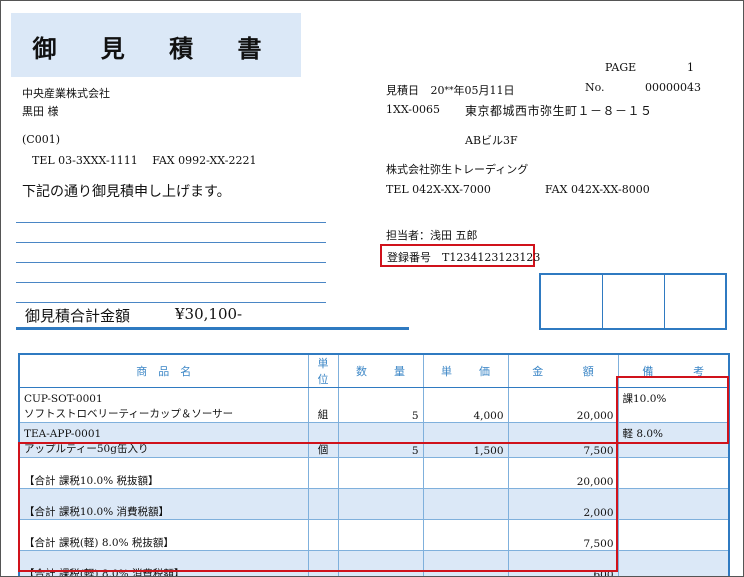 This screenshot has height=577, width=744. What do you see at coordinates (413, 109) in the screenshot?
I see `issuer-postal: 1XX-0065` at bounding box center [413, 109].